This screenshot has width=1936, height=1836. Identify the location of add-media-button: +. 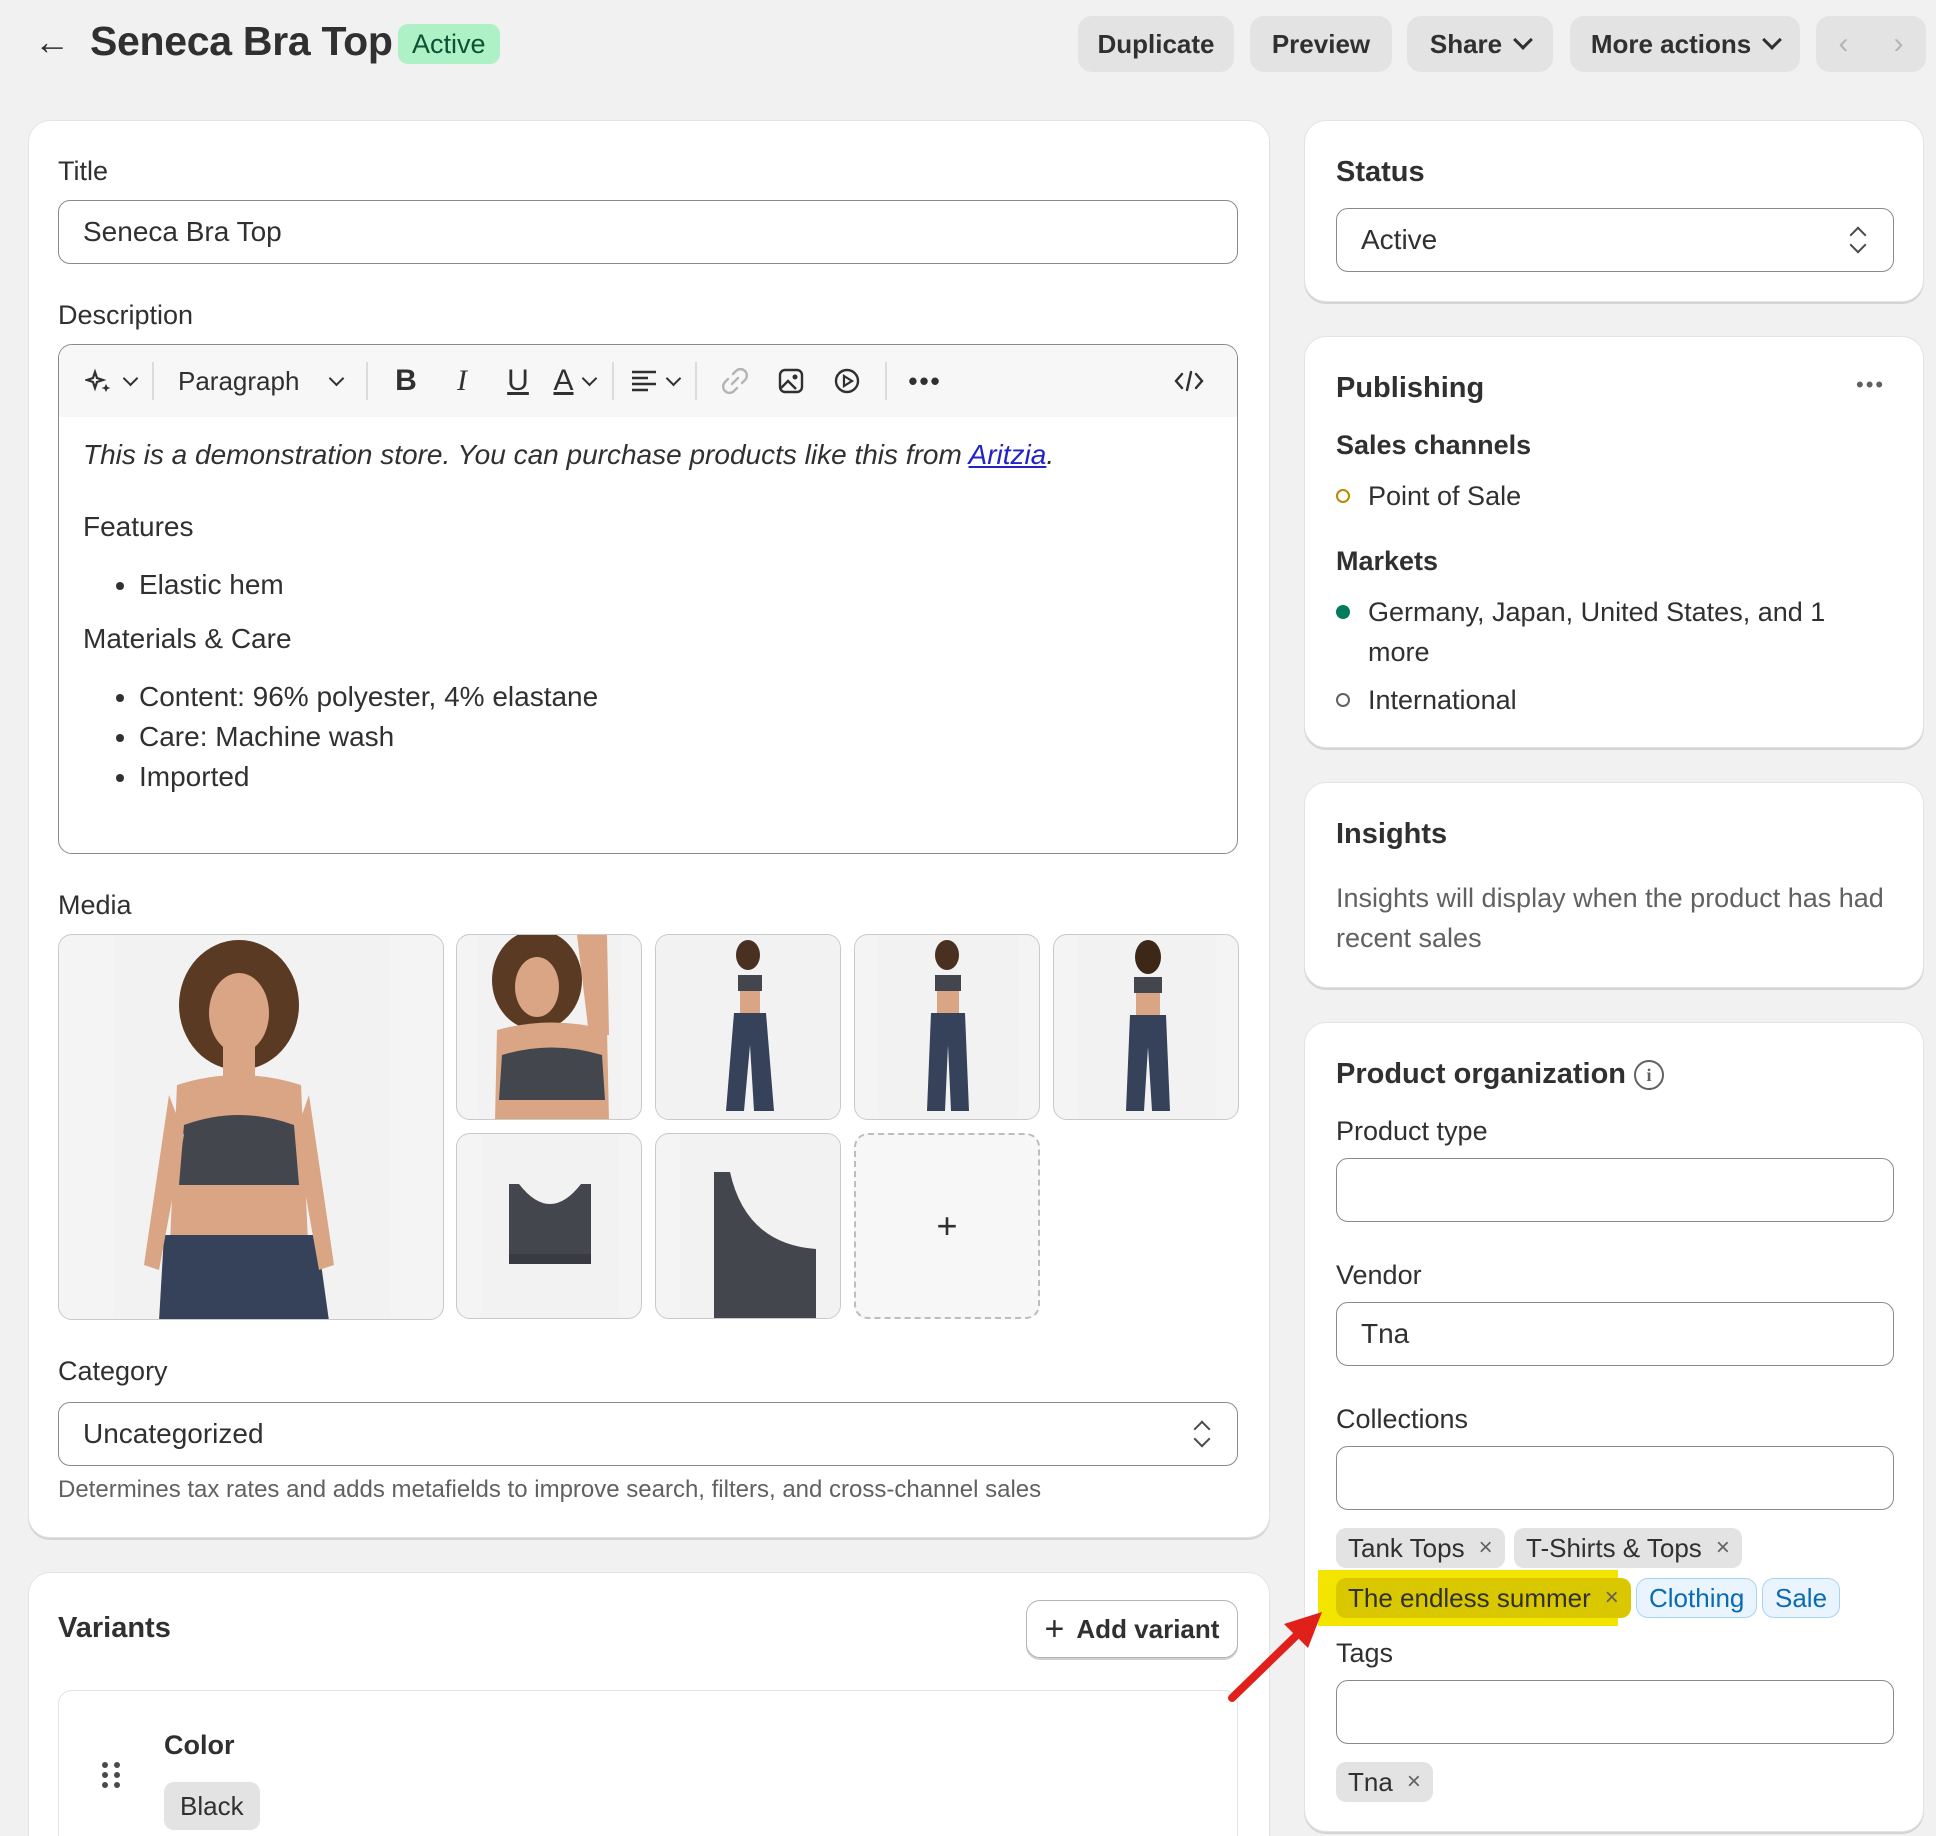
(947, 1226).